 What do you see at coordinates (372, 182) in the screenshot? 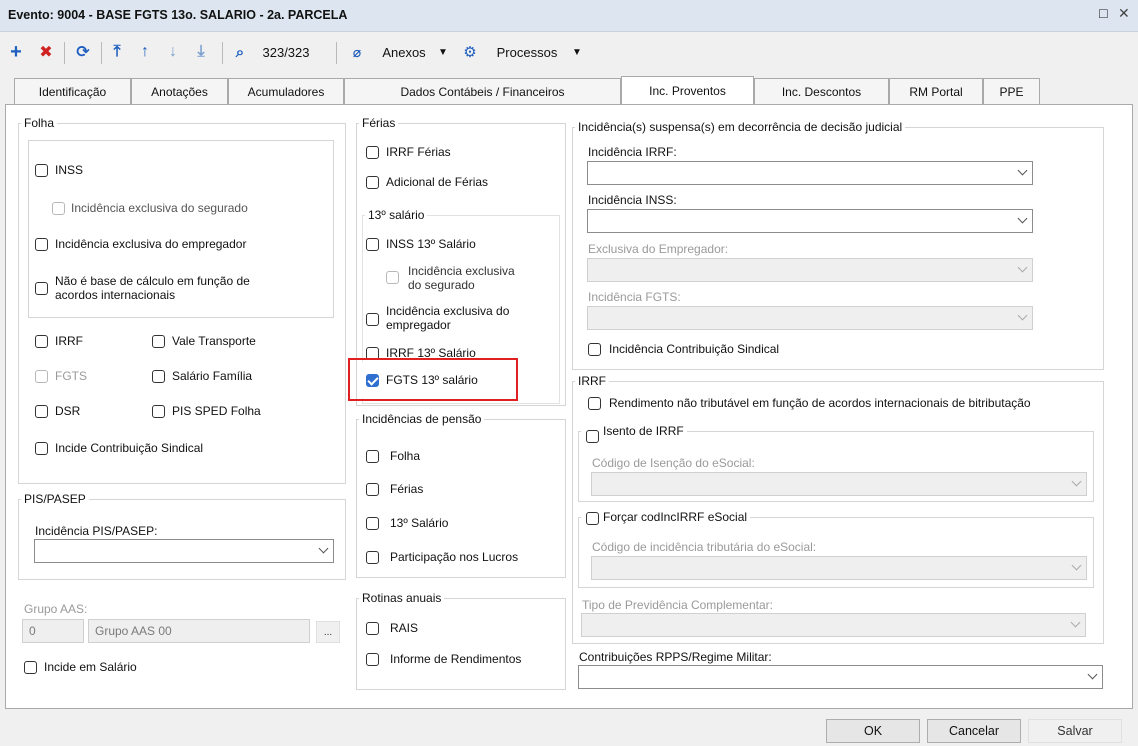
I see `adicional-ferias-checkbox` at bounding box center [372, 182].